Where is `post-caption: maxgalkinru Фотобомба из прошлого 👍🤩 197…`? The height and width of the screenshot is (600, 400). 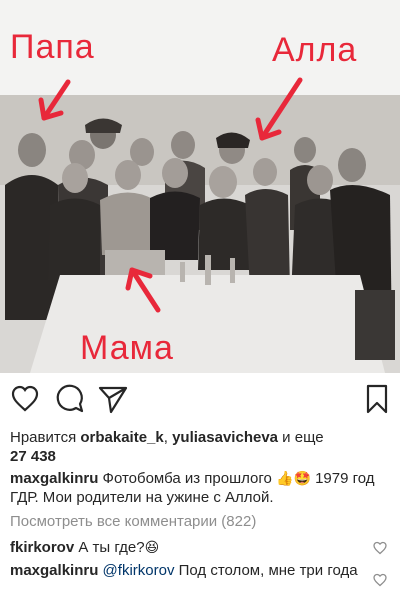
post-caption: maxgalkinru Фотобомба из прошлого 👍🤩 197… is located at coordinates (200, 488).